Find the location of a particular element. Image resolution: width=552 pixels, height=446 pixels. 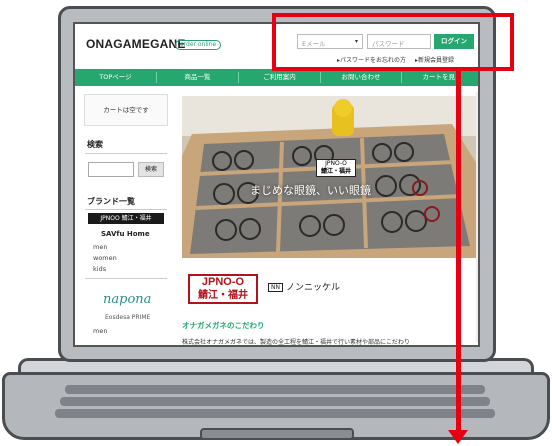

main-nav: TOPページ 商品一覧 ご利用案内 お問い合わせ カートを見る is located at coordinates (276, 77).